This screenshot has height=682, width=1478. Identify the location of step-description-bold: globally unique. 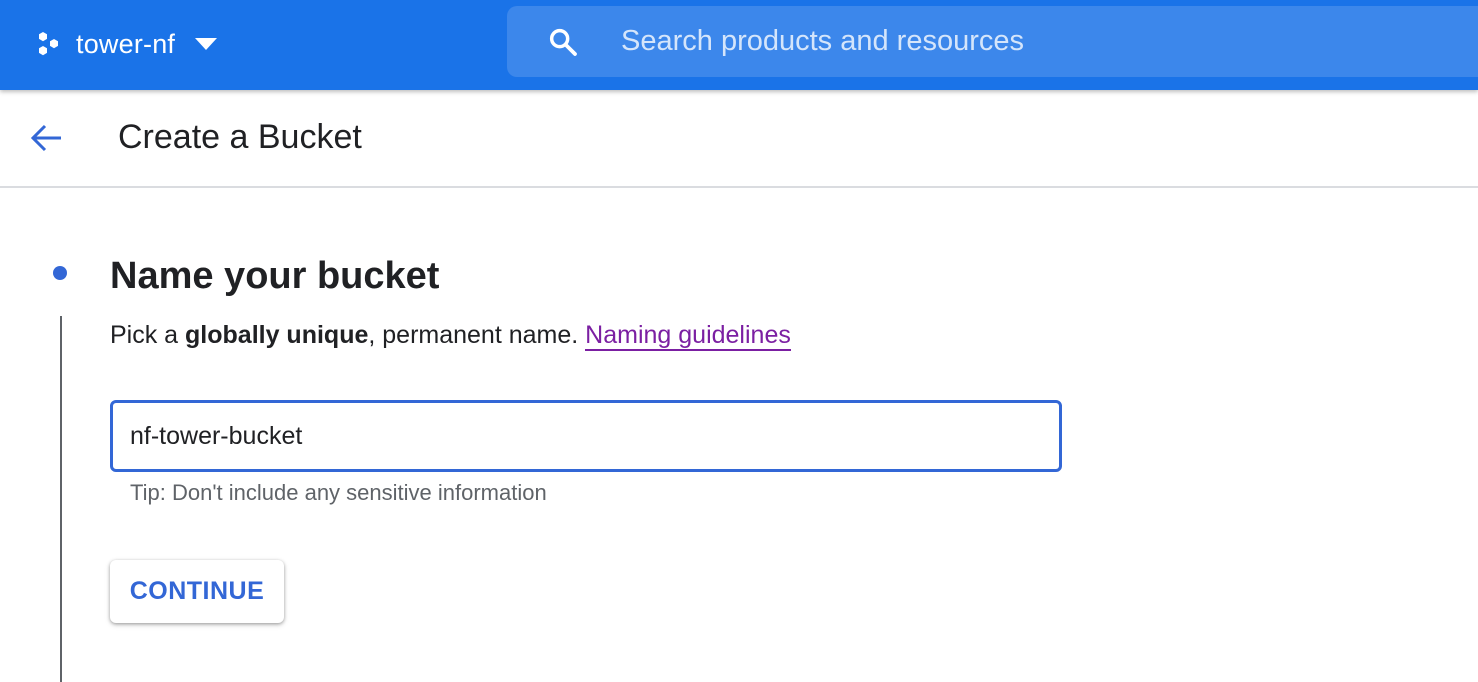
(277, 335).